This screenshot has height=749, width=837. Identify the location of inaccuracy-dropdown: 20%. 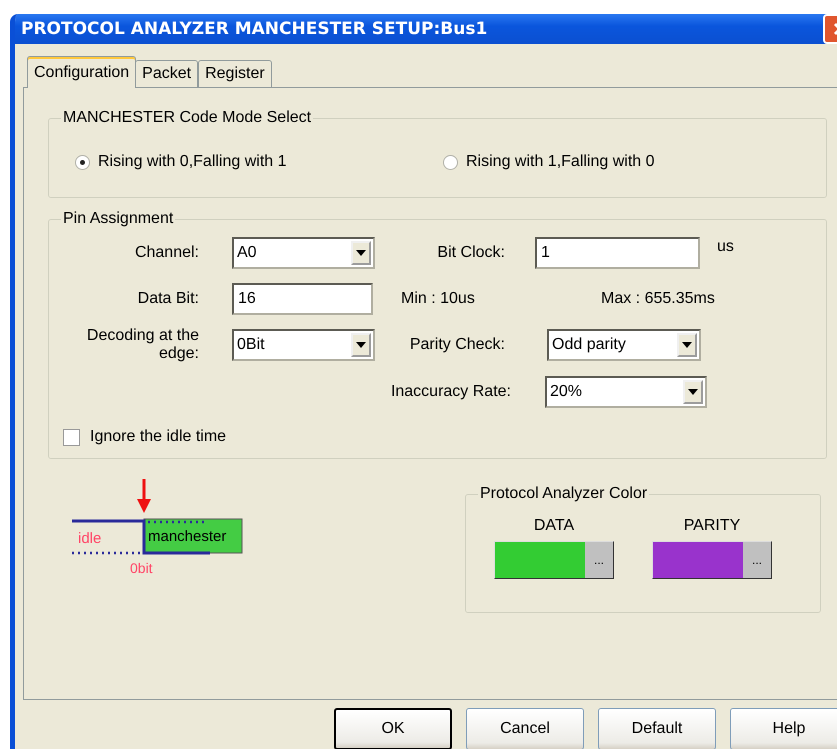
(626, 392).